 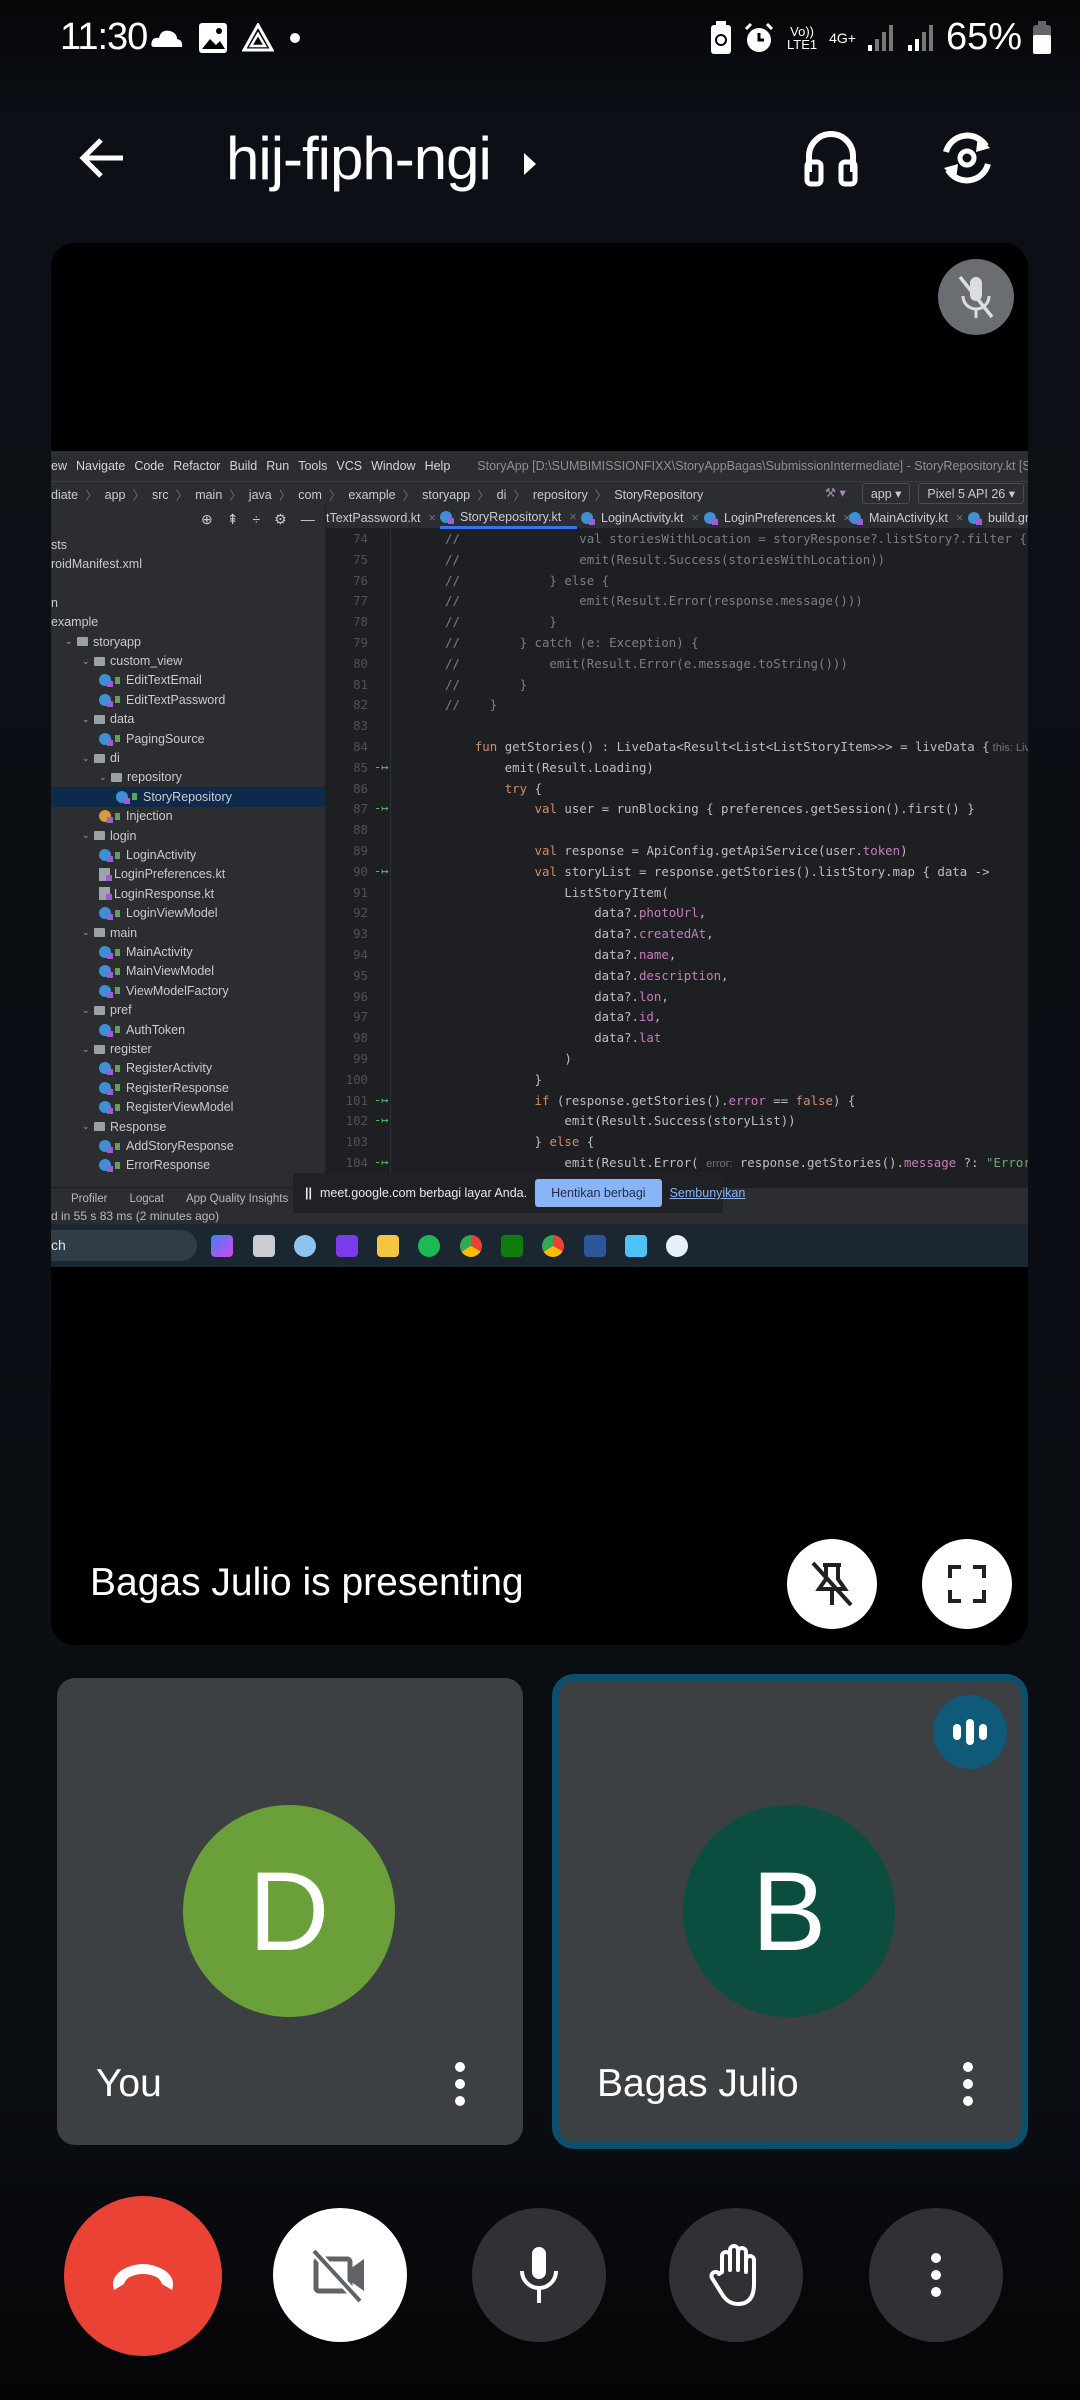 What do you see at coordinates (1010, 748) in the screenshot?
I see `inlay-hint: this: LiveDataSc` at bounding box center [1010, 748].